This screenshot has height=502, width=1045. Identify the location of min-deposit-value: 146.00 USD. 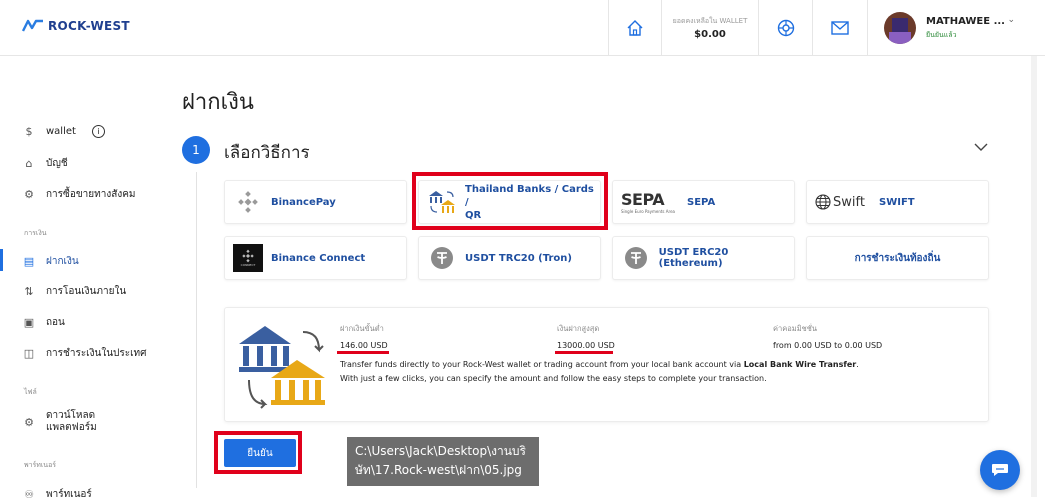
(364, 345).